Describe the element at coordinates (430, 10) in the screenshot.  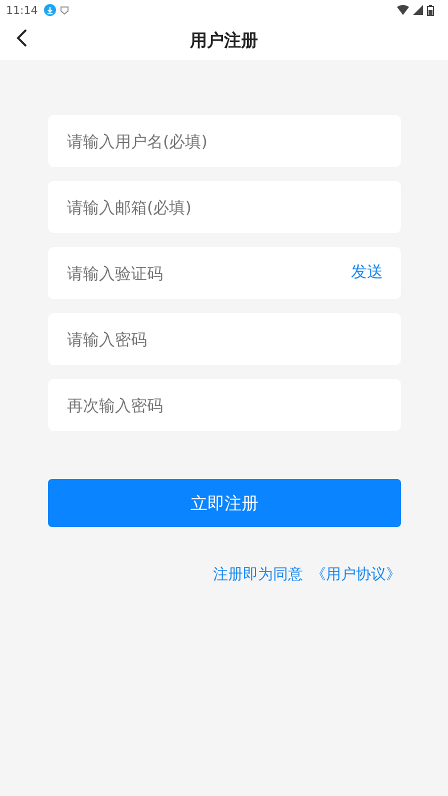
I see `battery-icon` at that location.